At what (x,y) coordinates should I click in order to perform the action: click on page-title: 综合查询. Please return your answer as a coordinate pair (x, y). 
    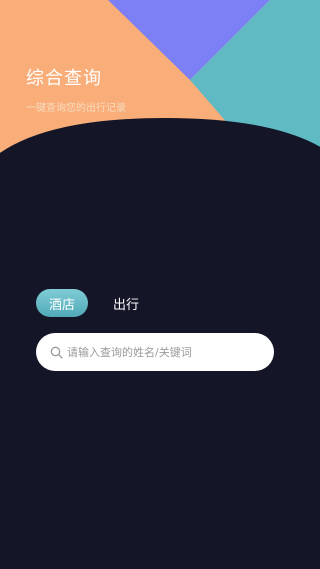
    Looking at the image, I should click on (64, 78).